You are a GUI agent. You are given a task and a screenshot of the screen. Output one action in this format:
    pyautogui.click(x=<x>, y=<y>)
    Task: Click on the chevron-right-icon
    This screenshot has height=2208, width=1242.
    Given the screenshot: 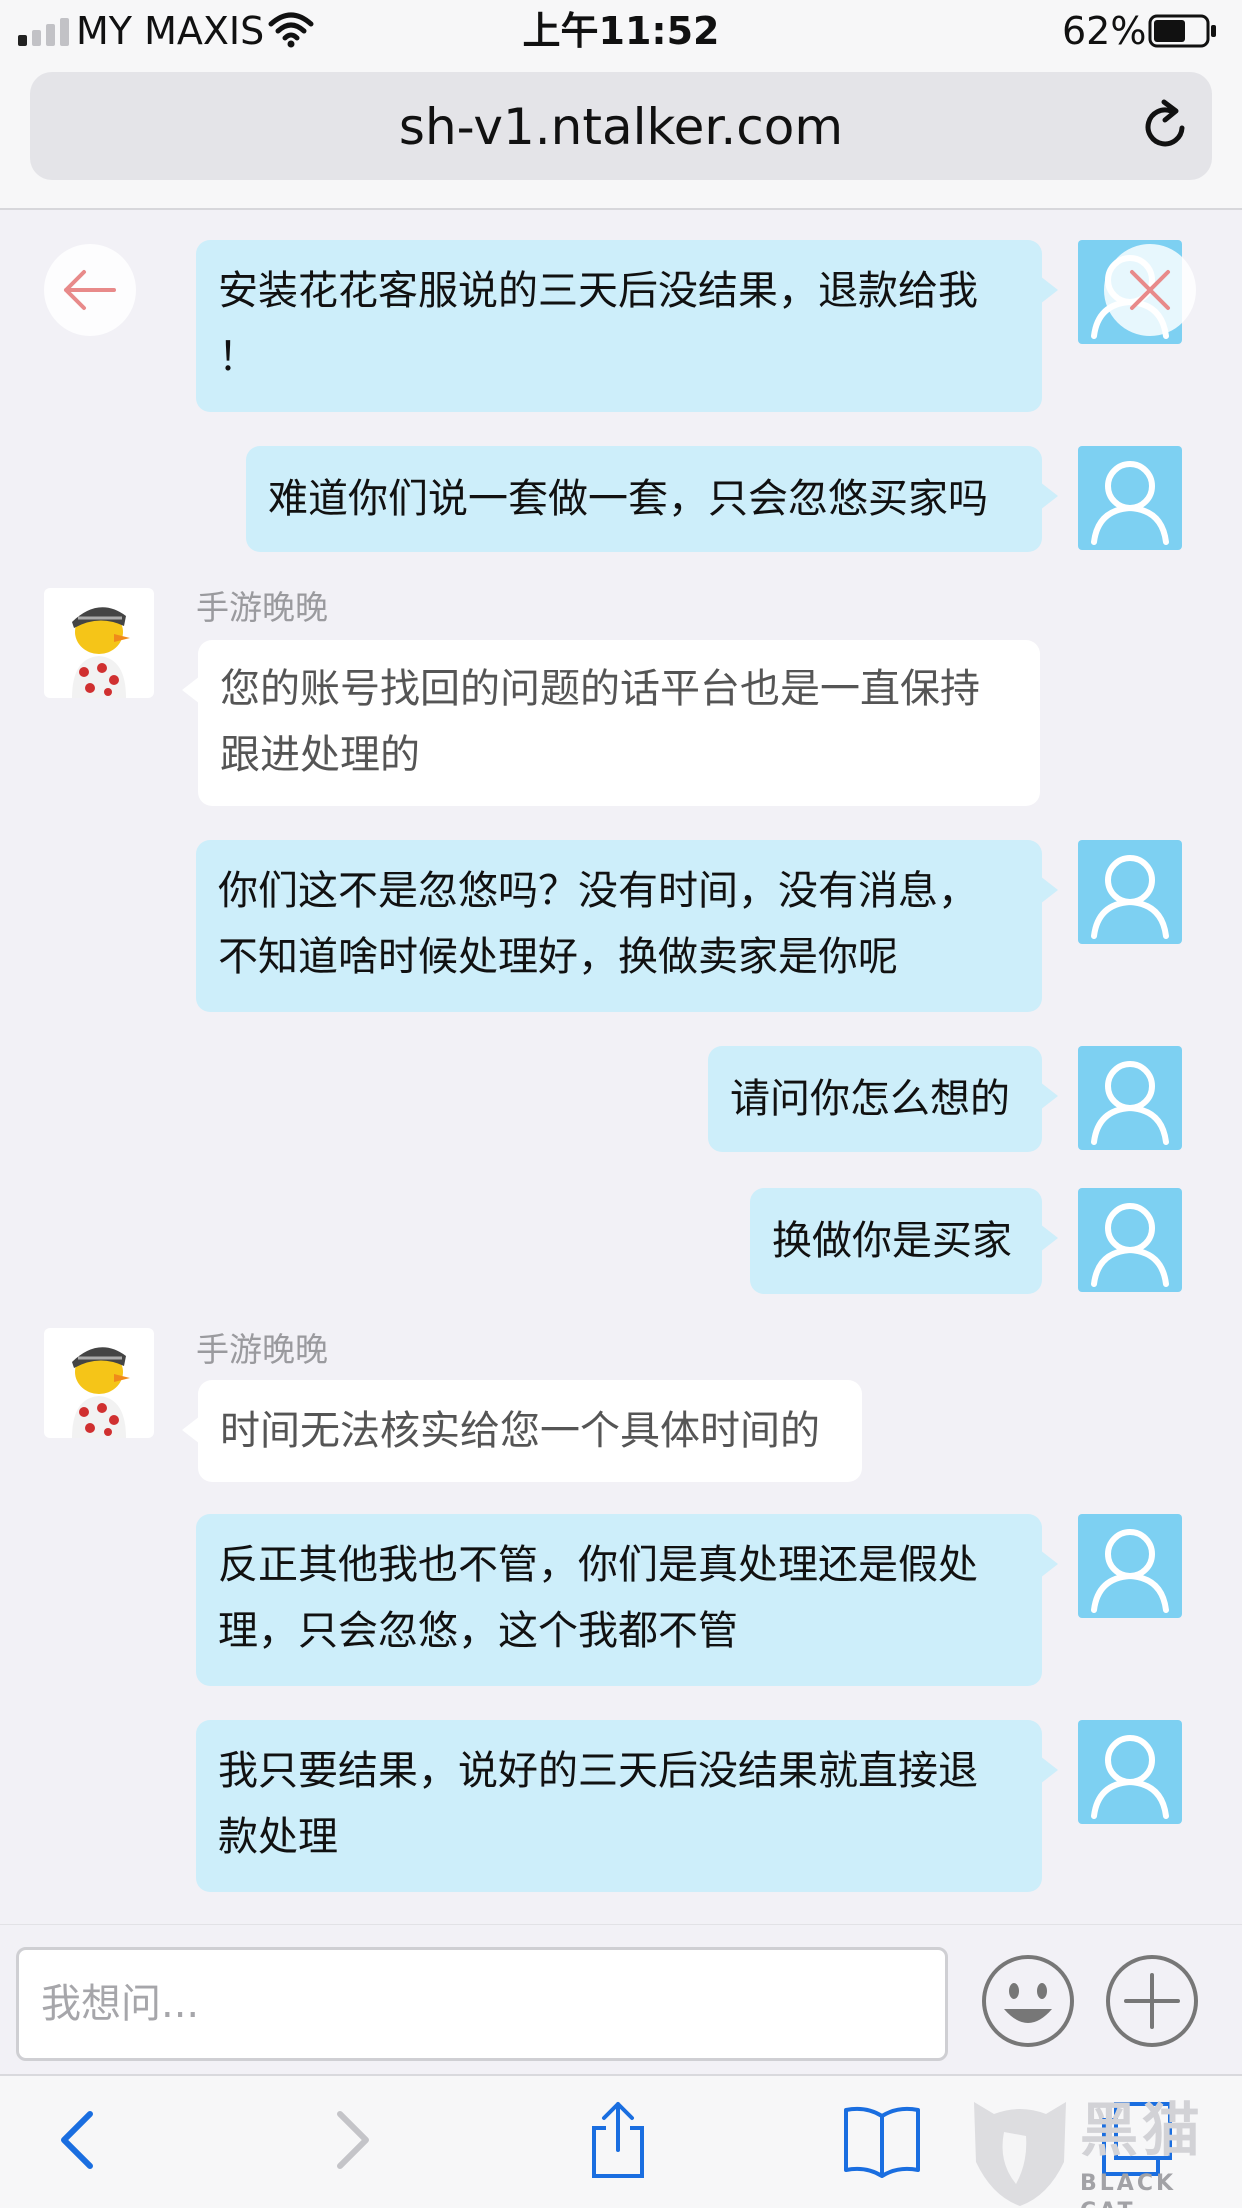 What is the action you would take?
    pyautogui.click(x=352, y=2140)
    